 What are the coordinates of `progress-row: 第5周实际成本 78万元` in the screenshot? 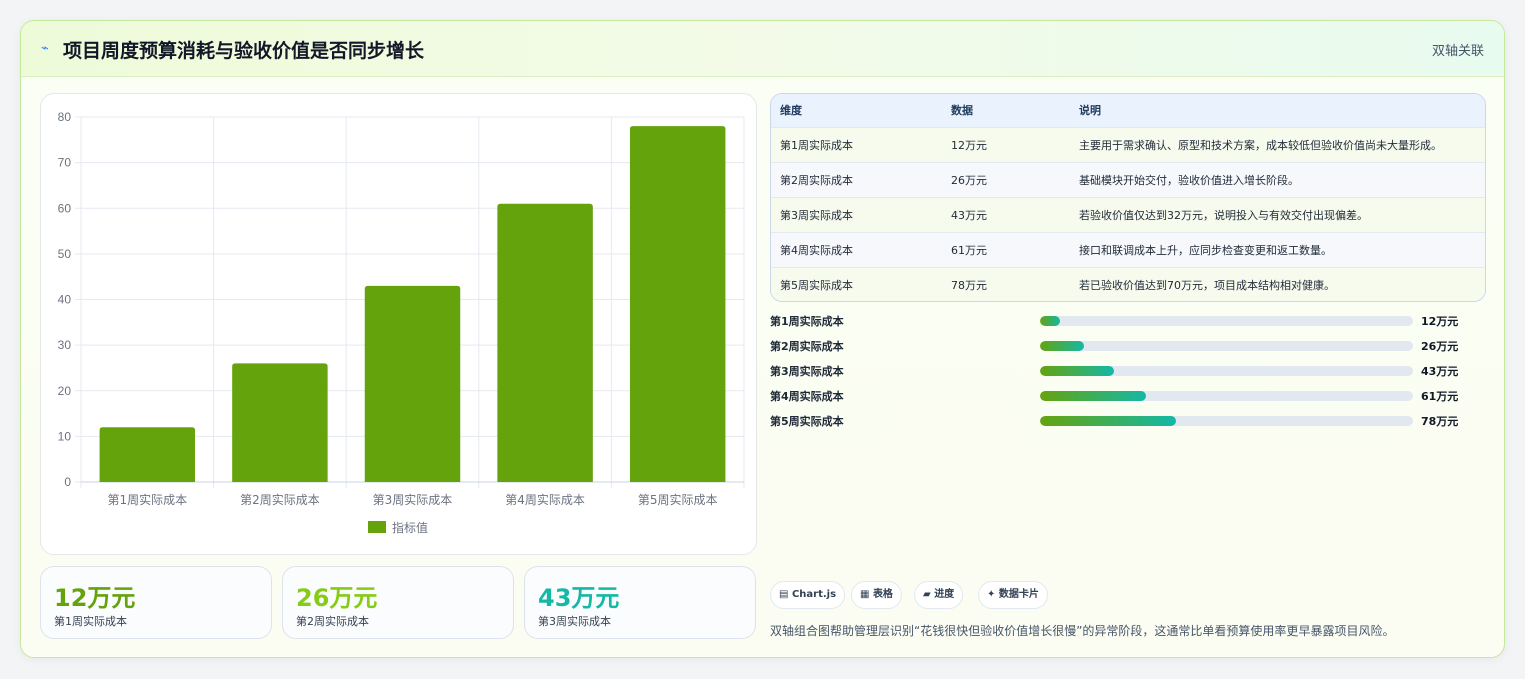 It's located at (1120, 421).